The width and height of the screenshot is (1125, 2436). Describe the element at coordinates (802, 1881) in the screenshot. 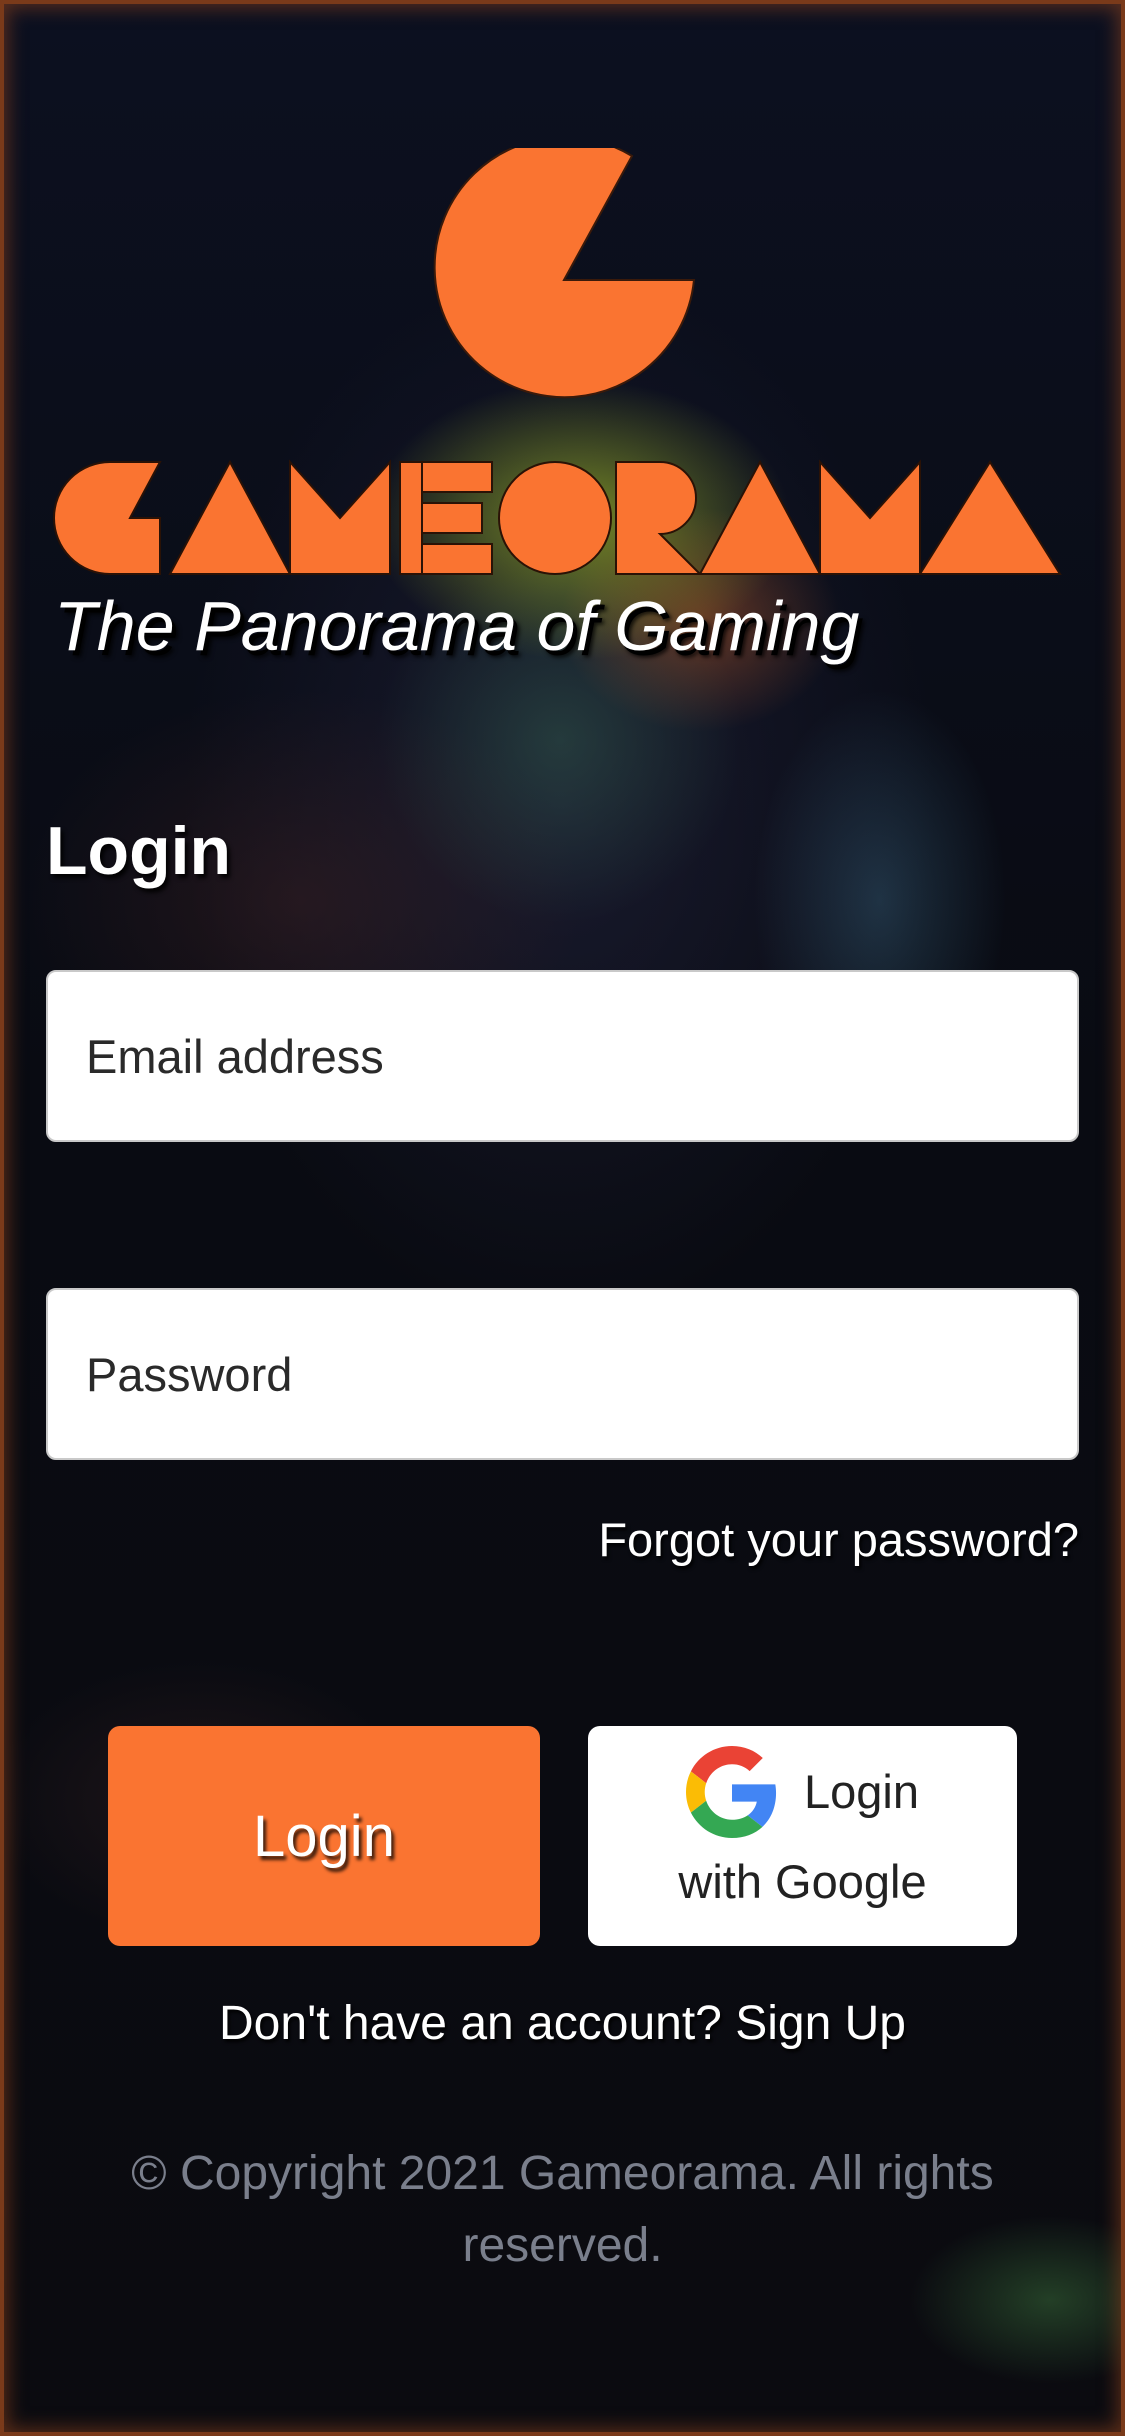

I see `google-button-label-line2: with Google` at that location.